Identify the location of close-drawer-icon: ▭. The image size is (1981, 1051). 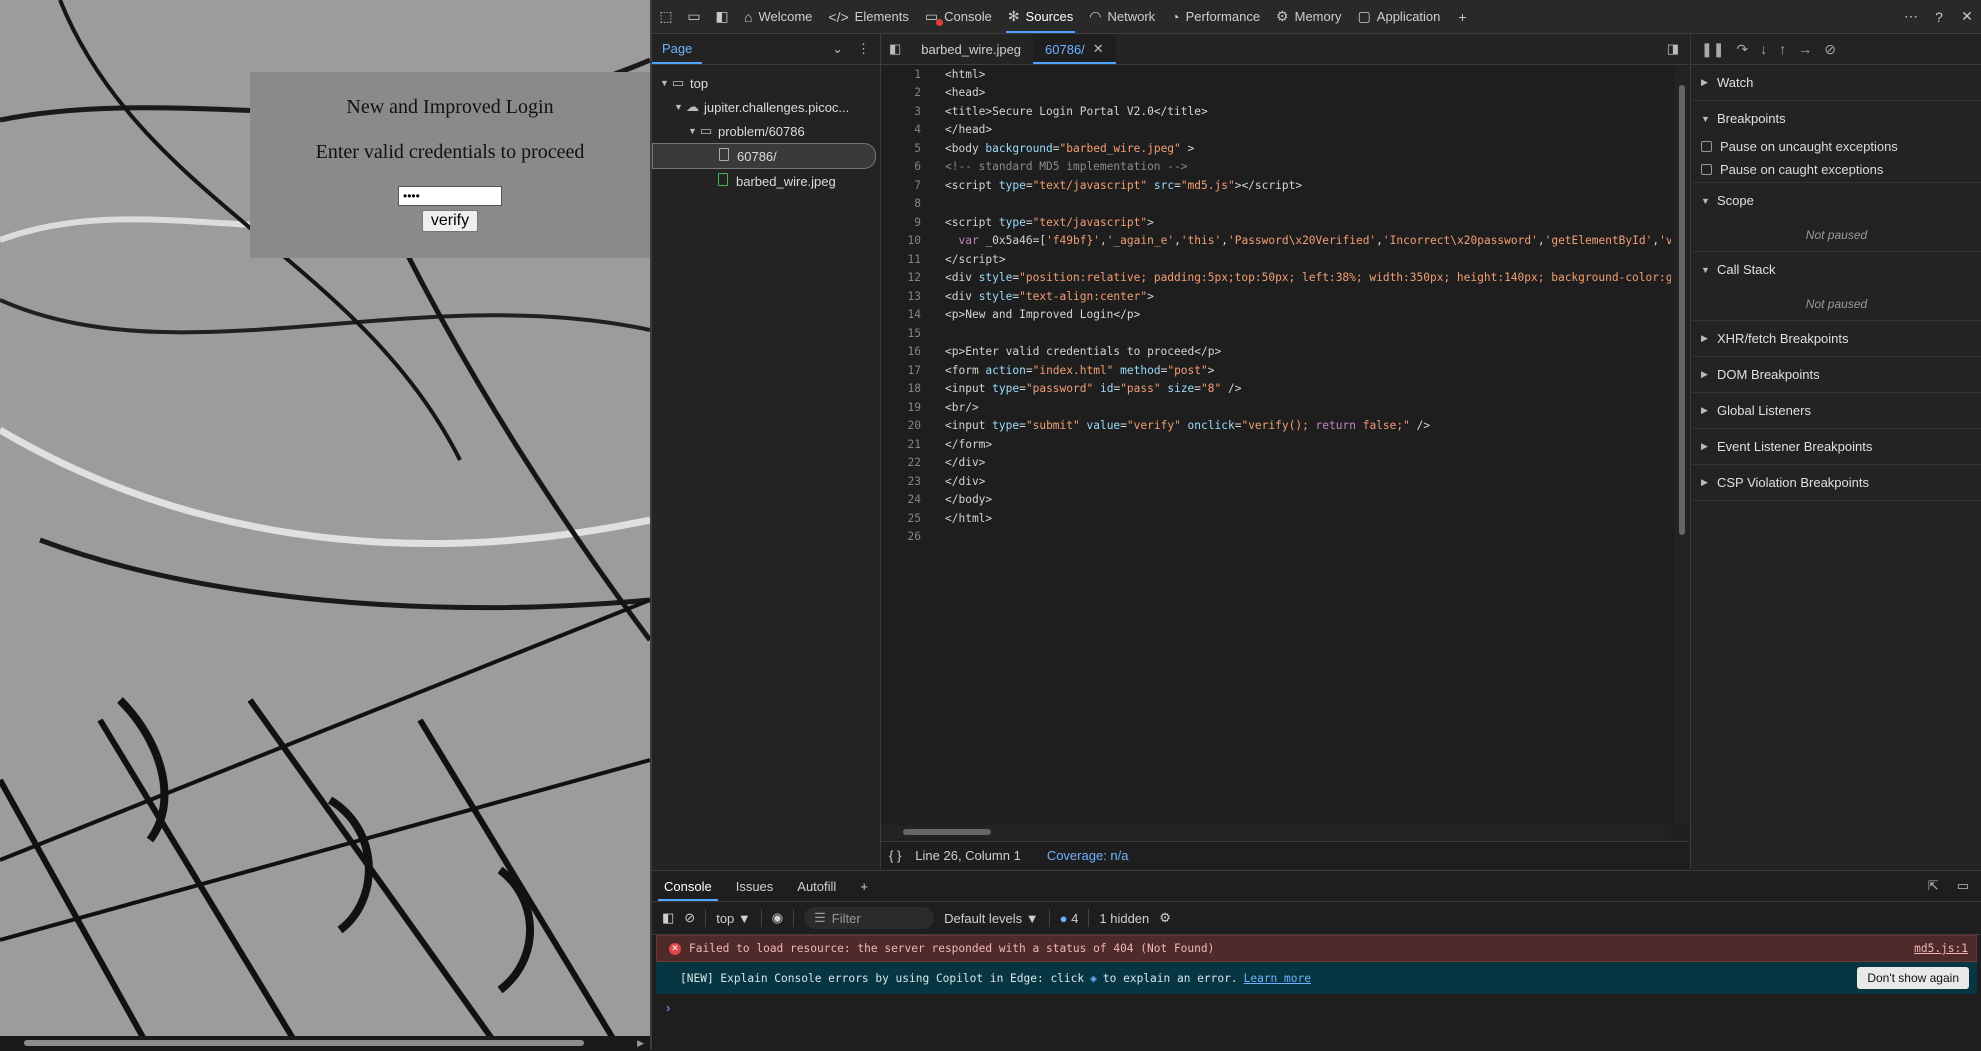
(1963, 886).